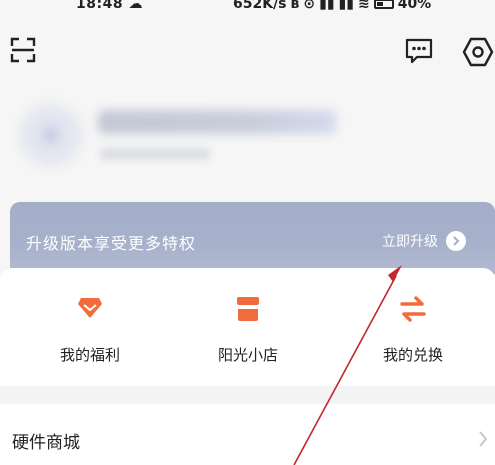 Image resolution: width=495 pixels, height=465 pixels. Describe the element at coordinates (309, 6) in the screenshot. I see `alarm-icon: ⊙` at that location.